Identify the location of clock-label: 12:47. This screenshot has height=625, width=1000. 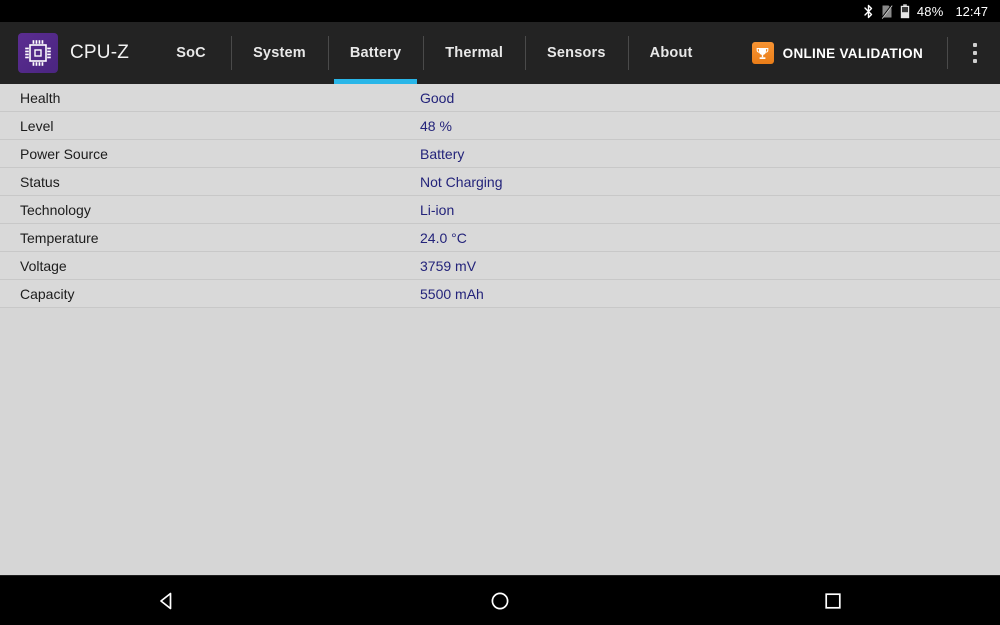
(971, 11).